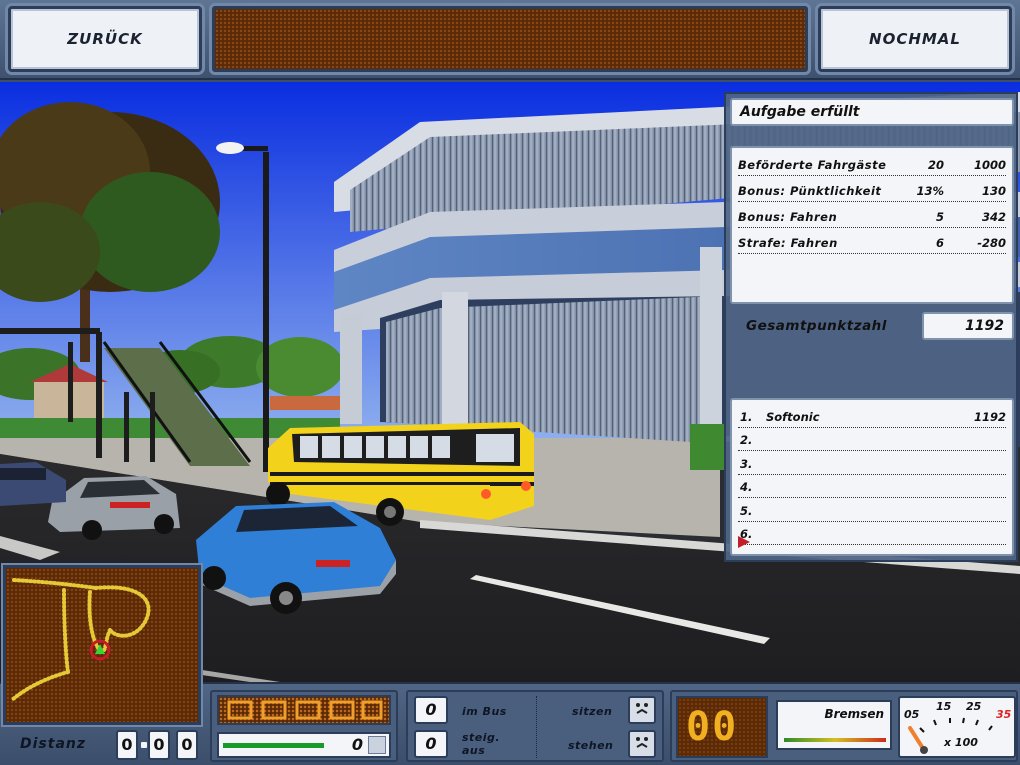 Image resolution: width=1020 pixels, height=765 pixels. Describe the element at coordinates (989, 416) in the screenshot. I see `highscore-score: 1192` at that location.